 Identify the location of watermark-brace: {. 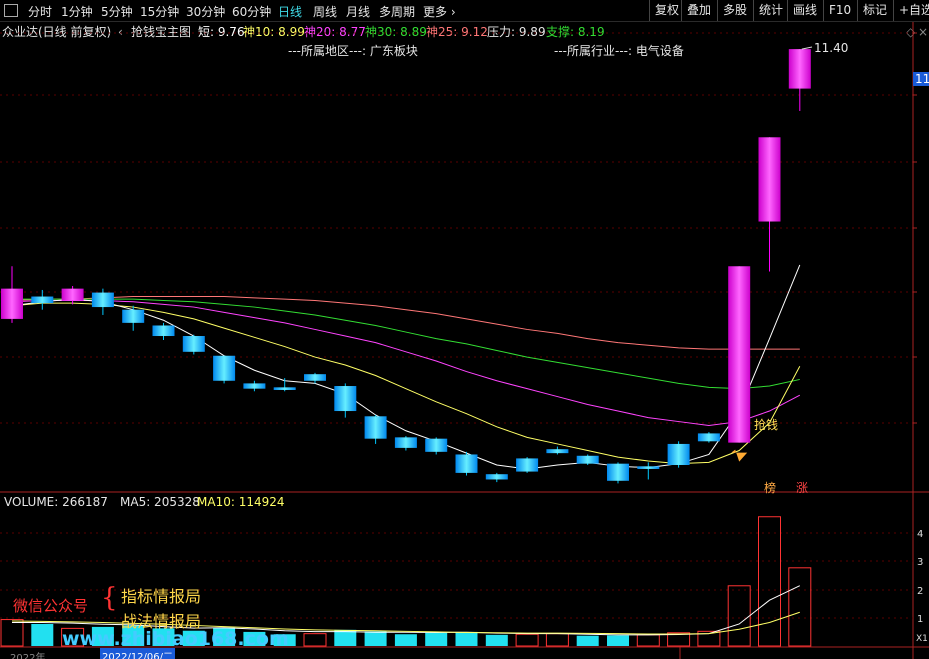
(109, 598).